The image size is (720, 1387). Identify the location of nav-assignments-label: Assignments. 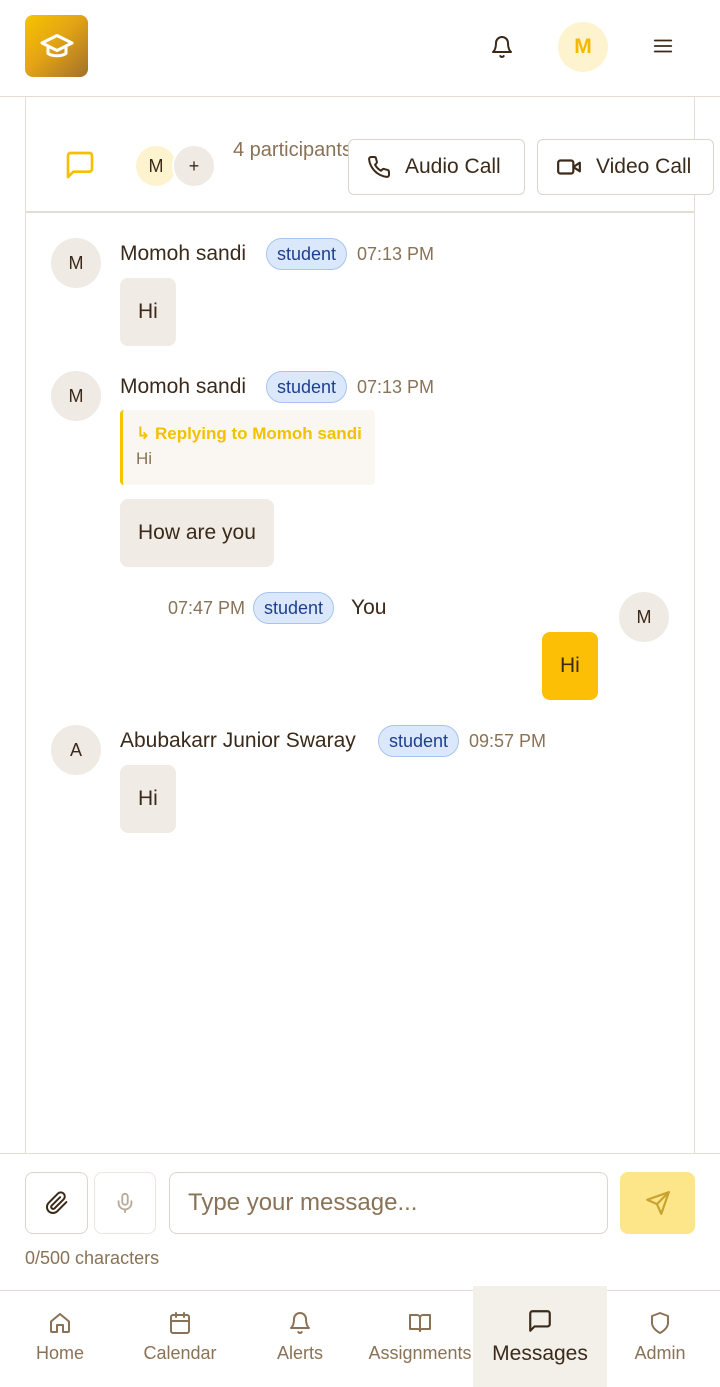
(420, 1353).